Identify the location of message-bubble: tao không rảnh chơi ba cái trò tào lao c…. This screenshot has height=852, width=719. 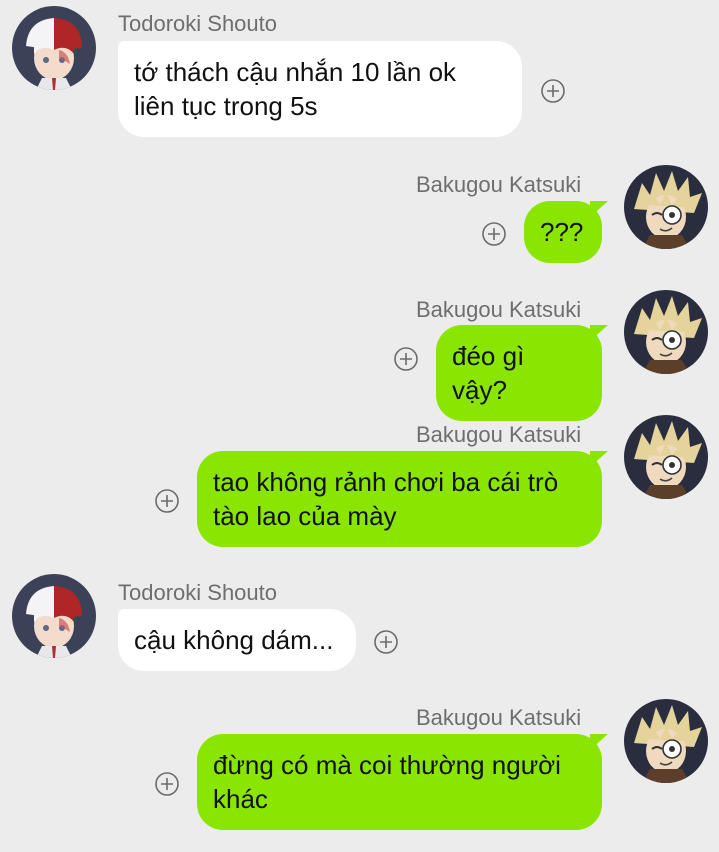
(399, 499).